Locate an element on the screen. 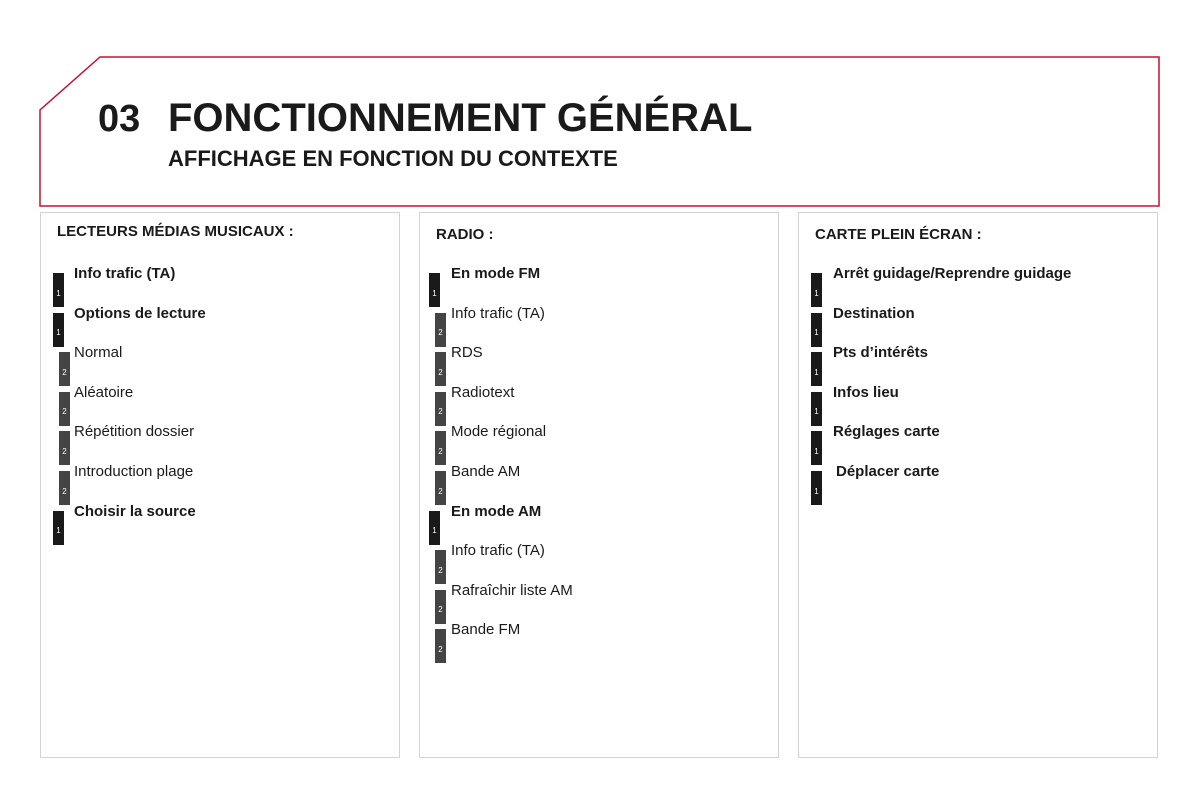  menu-item-label: Arrêt guidage/Reprendre guidage is located at coordinates (952, 273).